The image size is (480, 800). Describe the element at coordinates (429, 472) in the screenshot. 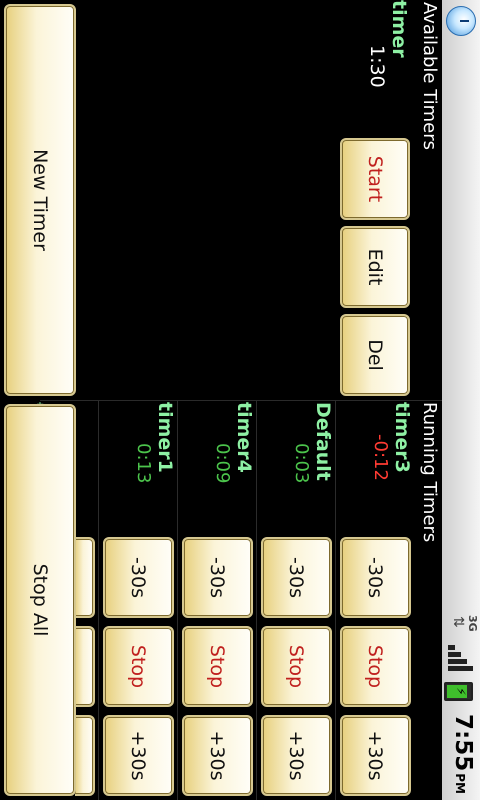

I see `running-timers-title: Running Timers` at that location.